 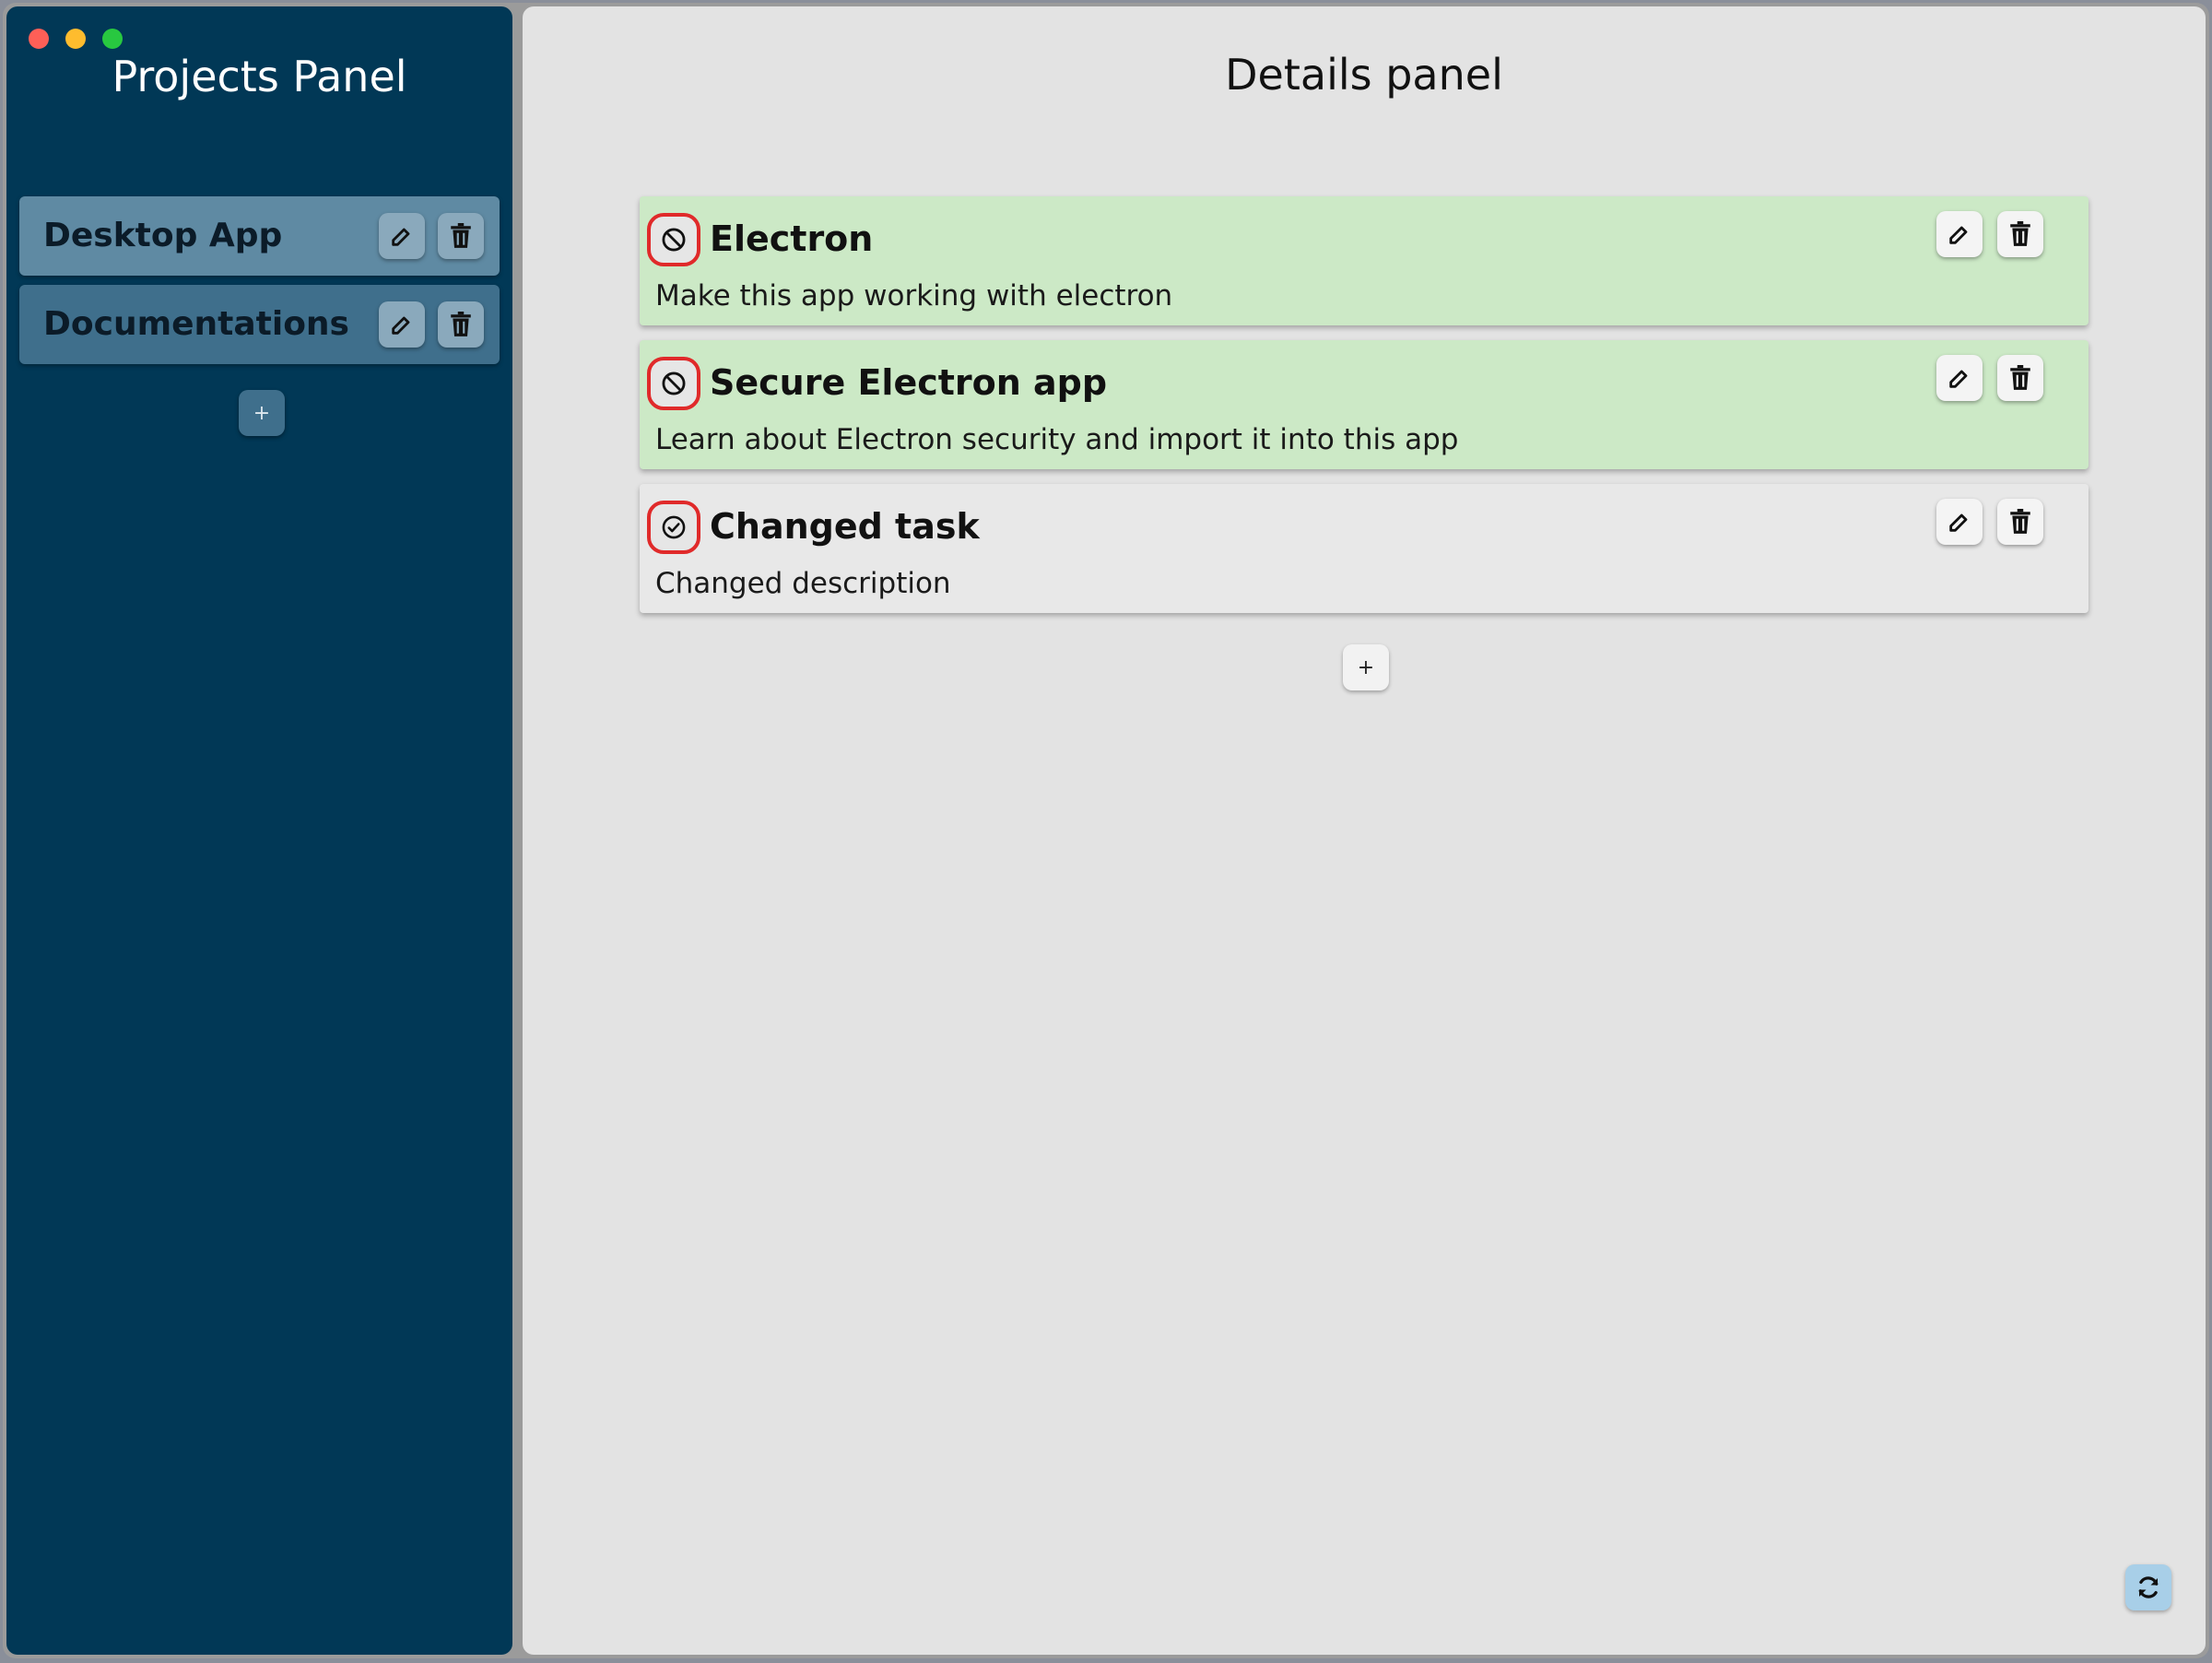 I want to click on project-item-documentations: Documentations, so click(x=259, y=324).